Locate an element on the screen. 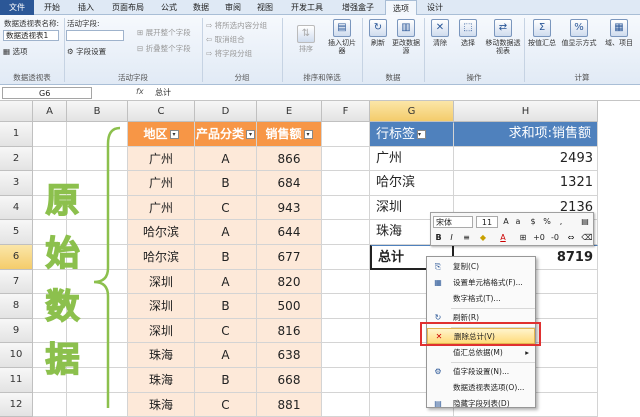 The height and width of the screenshot is (417, 640). tab-page-layout: 页面布局 is located at coordinates (128, 7).